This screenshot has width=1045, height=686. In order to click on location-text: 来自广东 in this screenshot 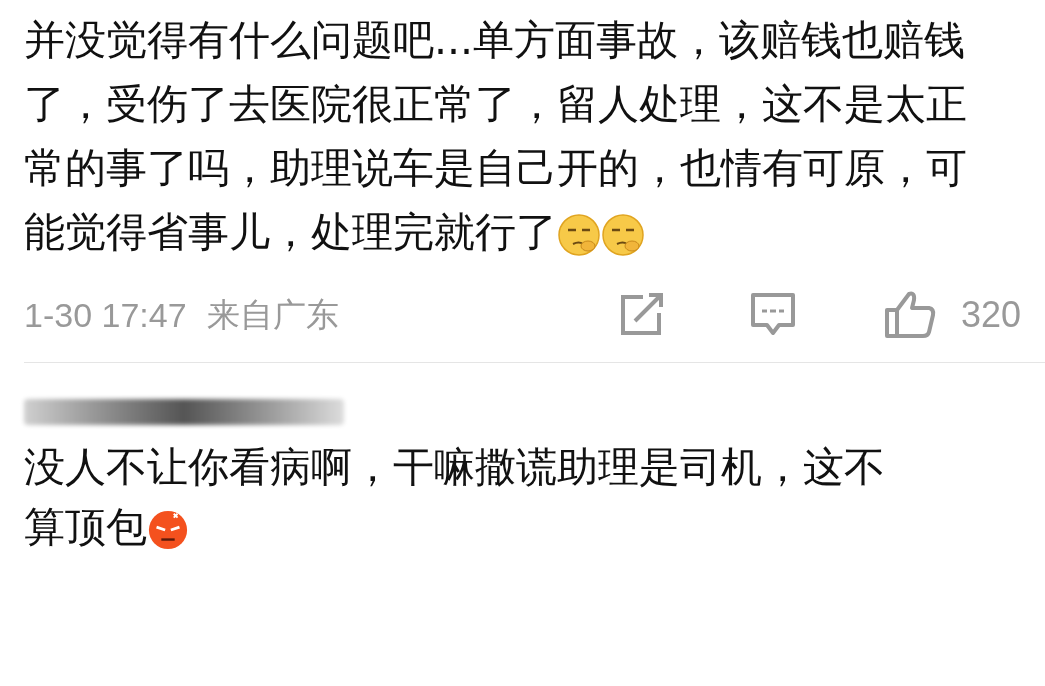, I will do `click(272, 315)`.